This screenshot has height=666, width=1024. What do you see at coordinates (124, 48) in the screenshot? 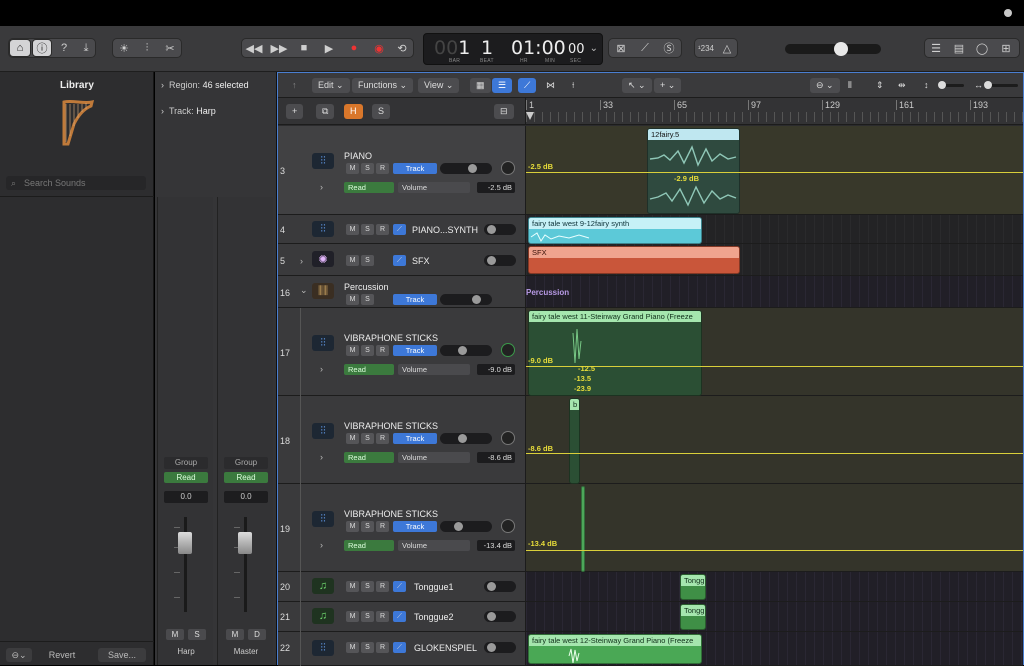
I see `smart-controls-icon: ☀` at bounding box center [124, 48].